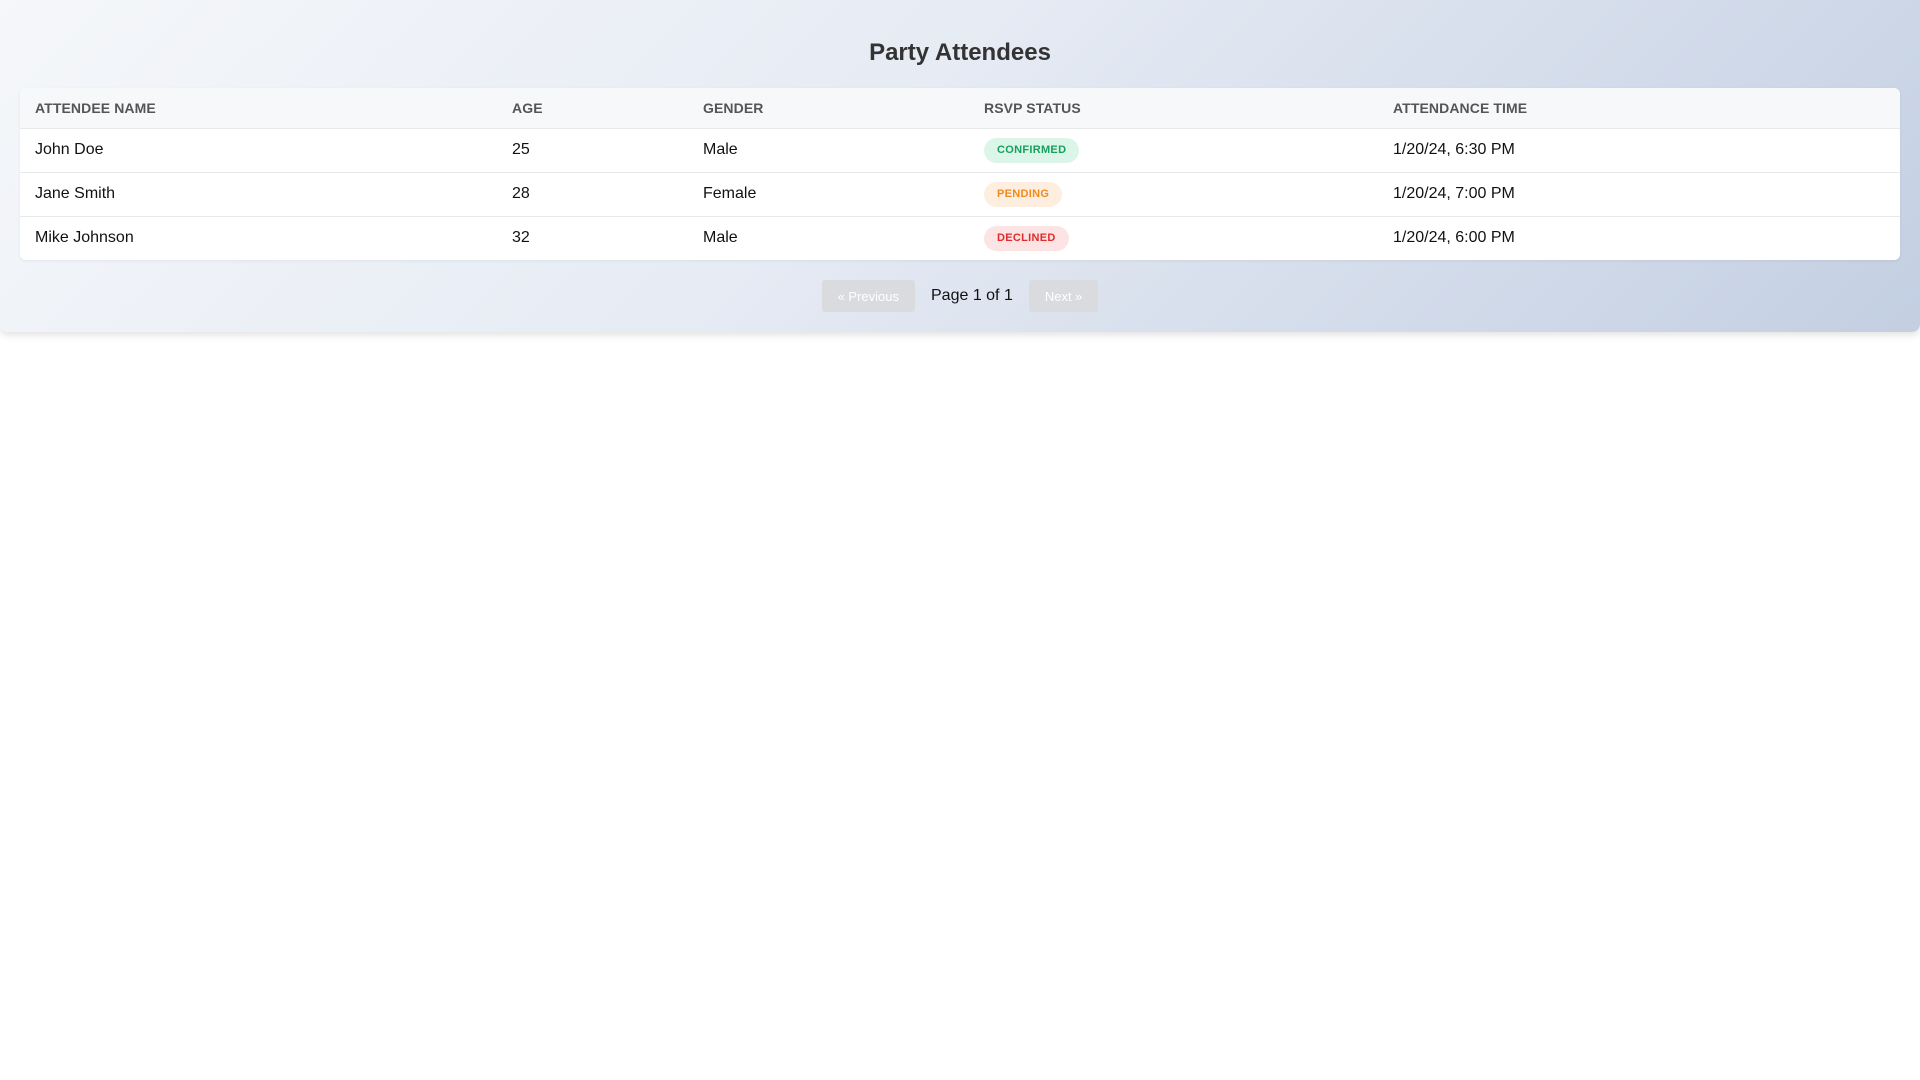 The height and width of the screenshot is (1080, 1920). I want to click on pagination: « Previous Page 1 of 1 Next », so click(960, 296).